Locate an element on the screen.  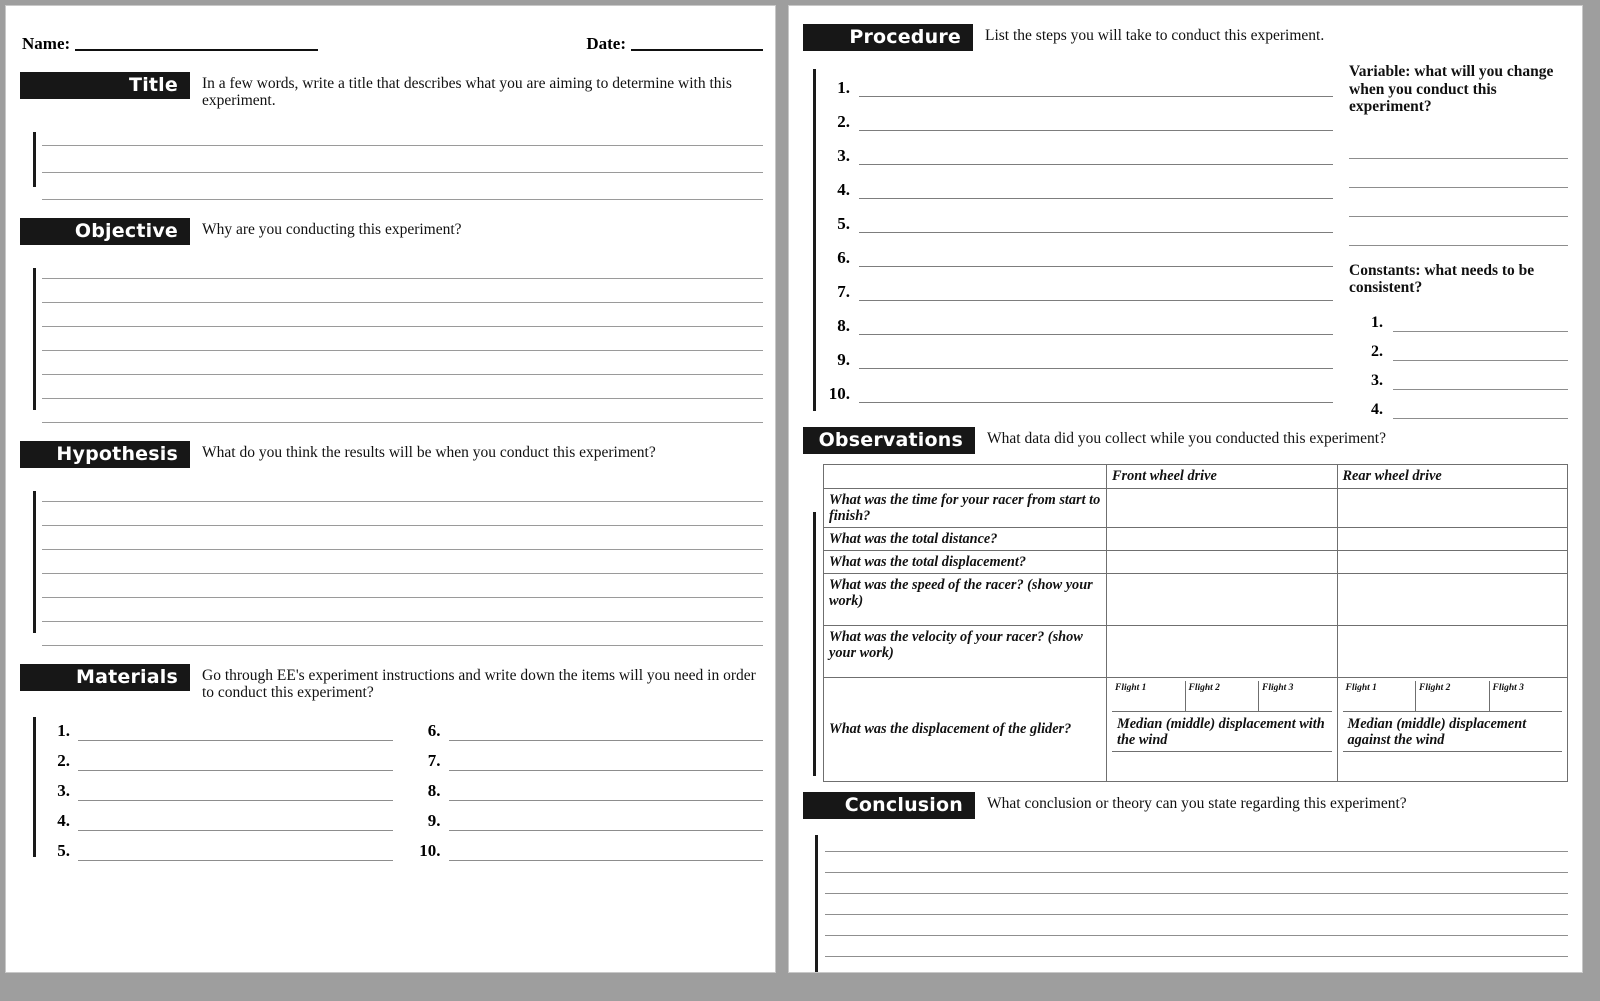
constants-item: 3. is located at coordinates (1465, 375).